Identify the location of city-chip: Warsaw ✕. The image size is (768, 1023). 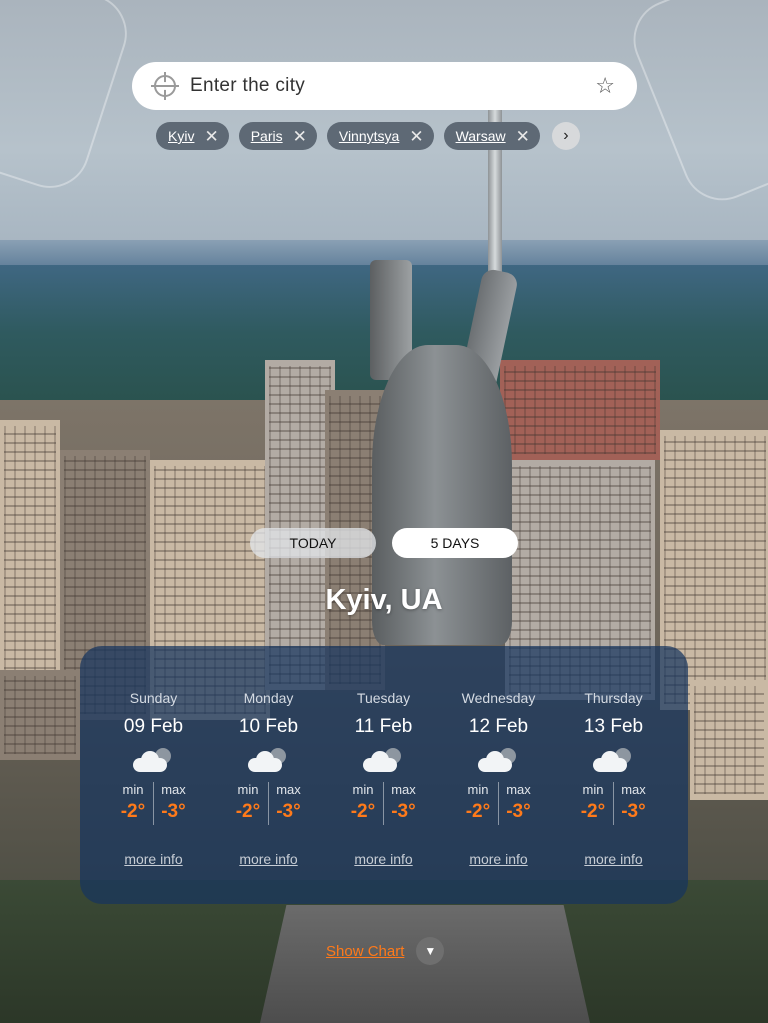
(491, 136).